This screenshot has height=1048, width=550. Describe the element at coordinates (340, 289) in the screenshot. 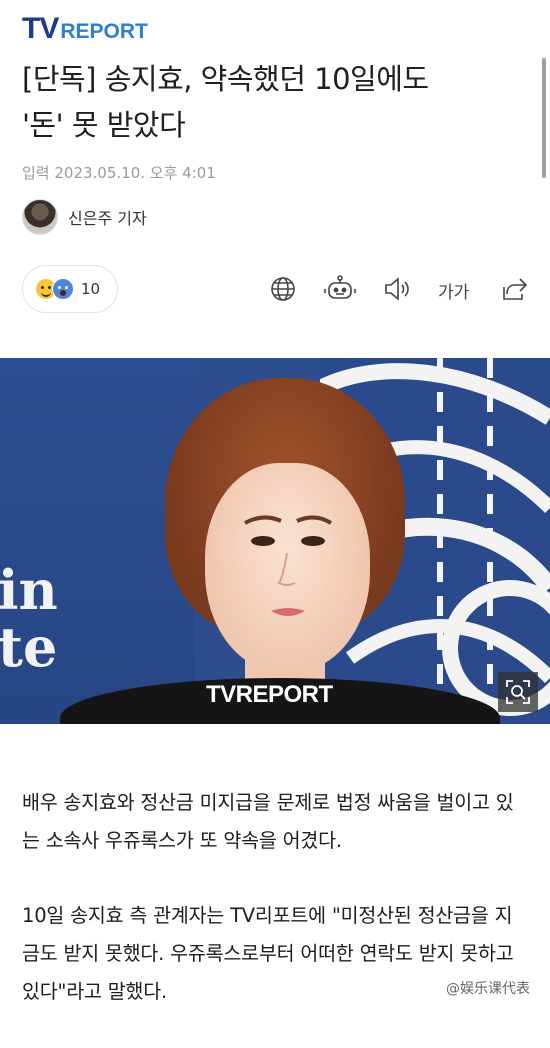

I see `robot-icon` at that location.